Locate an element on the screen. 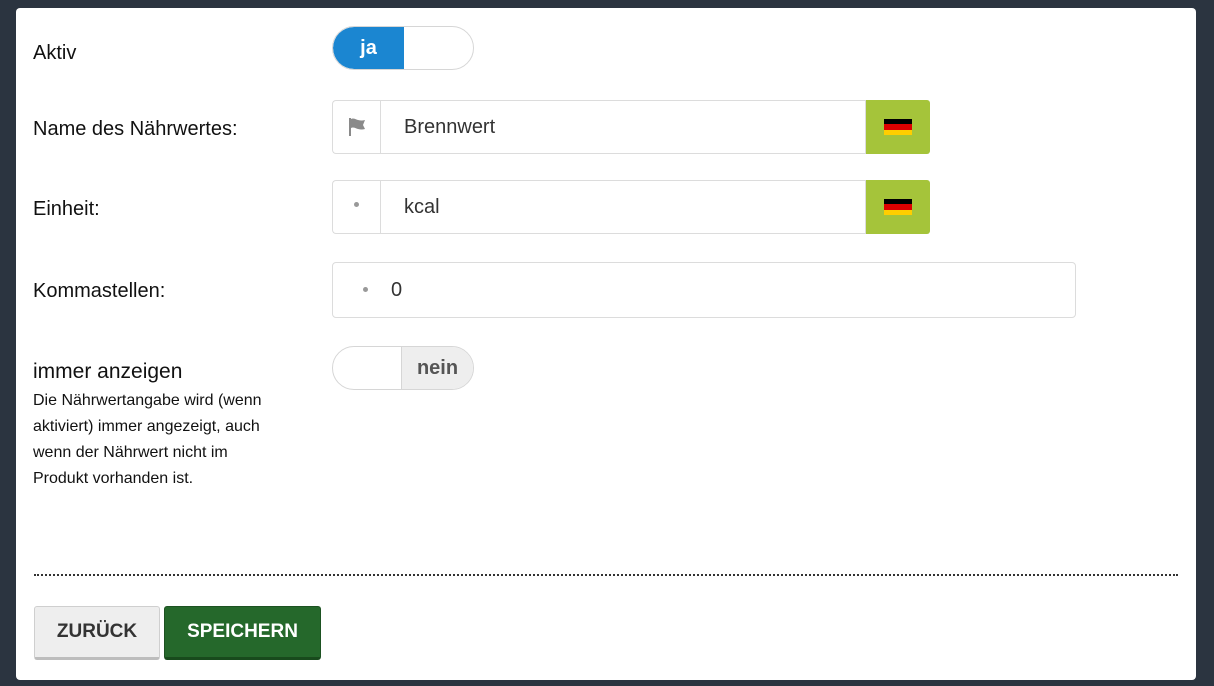  active-toggle-on: ja is located at coordinates (368, 48).